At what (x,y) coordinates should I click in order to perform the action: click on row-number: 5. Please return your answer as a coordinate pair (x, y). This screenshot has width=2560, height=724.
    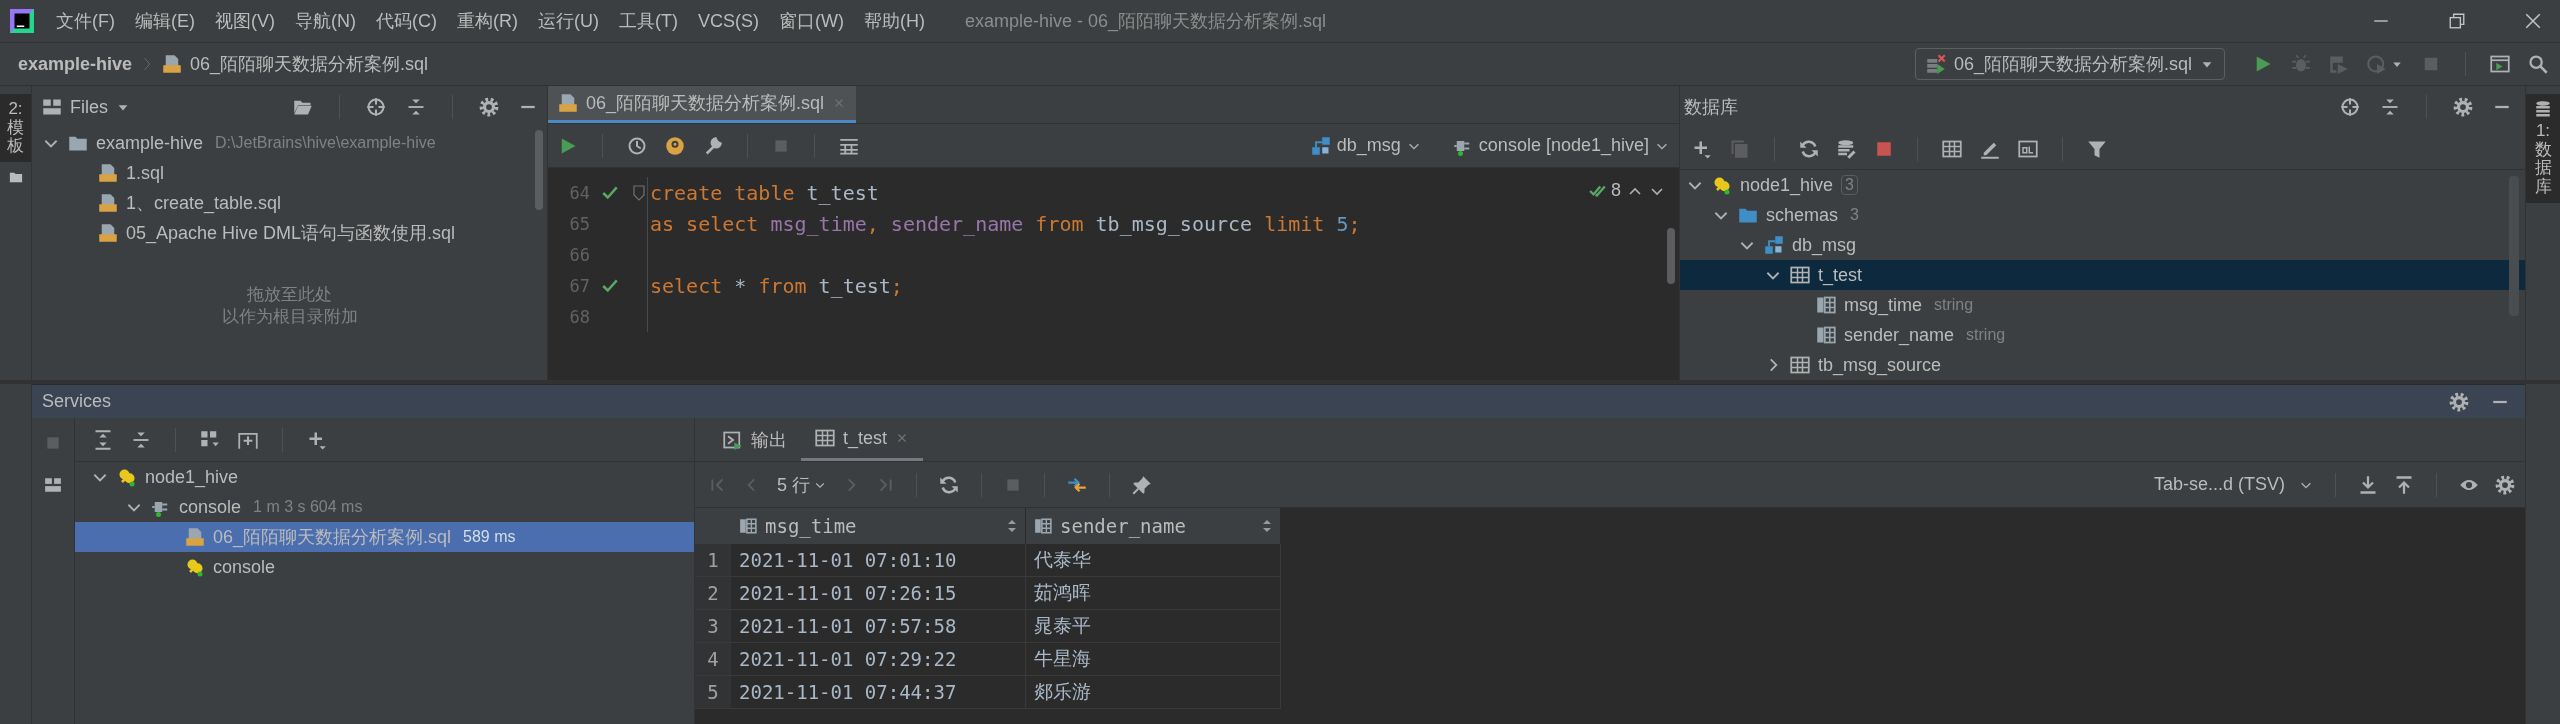
    Looking at the image, I should click on (713, 692).